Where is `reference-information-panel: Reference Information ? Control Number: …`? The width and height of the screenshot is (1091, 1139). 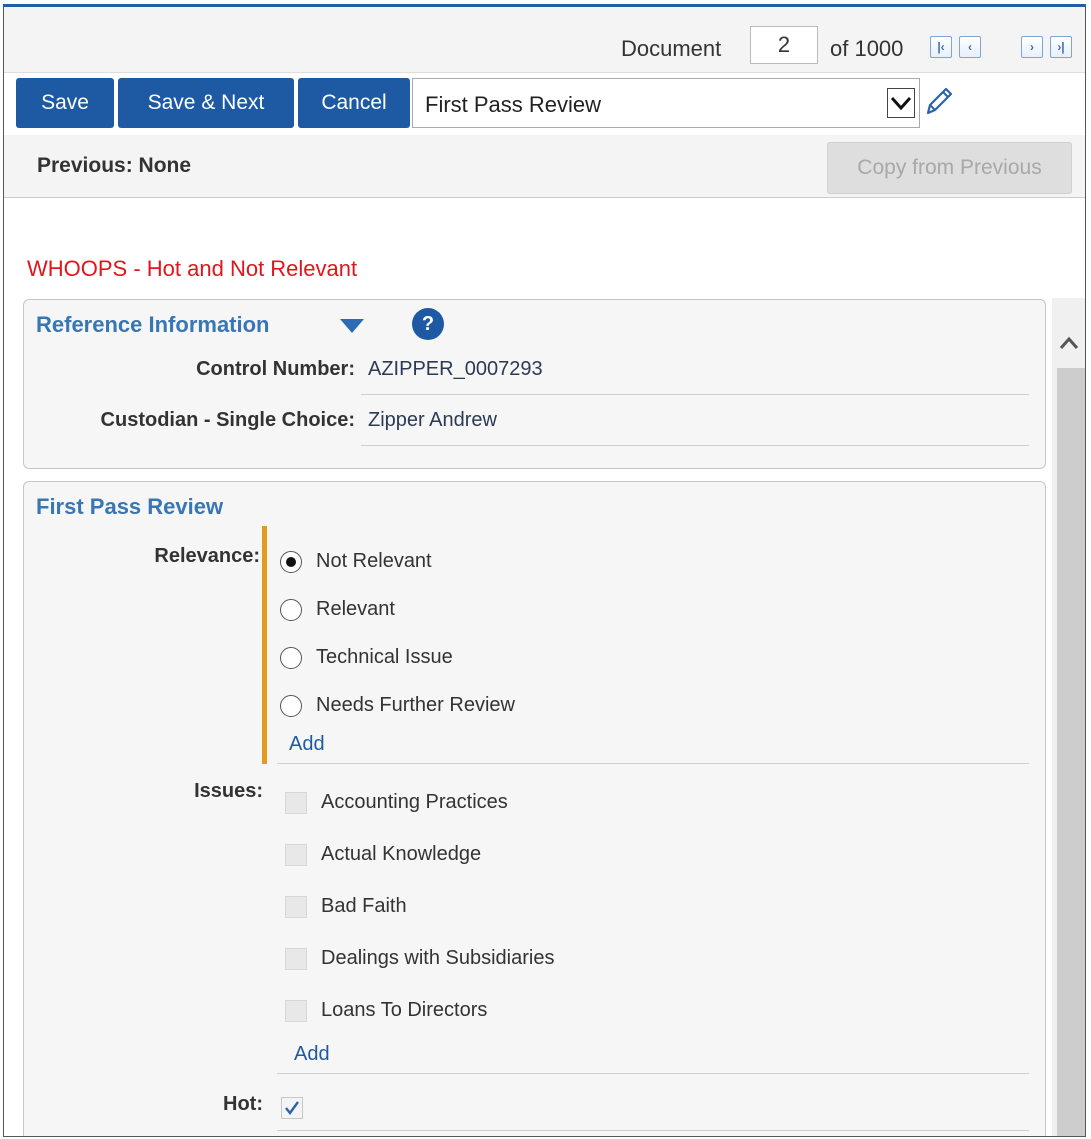 reference-information-panel: Reference Information ? Control Number: … is located at coordinates (534, 384).